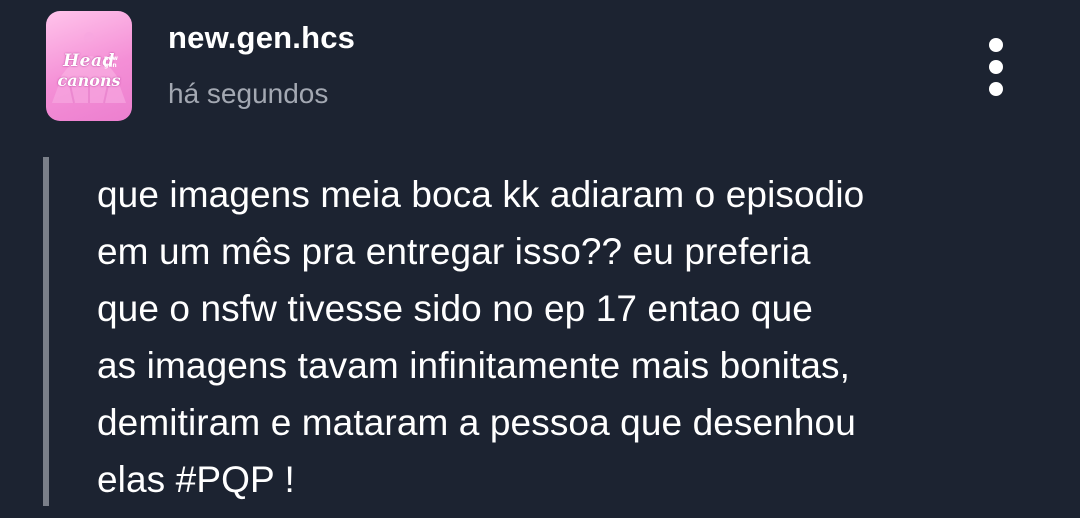 The image size is (1080, 518). What do you see at coordinates (248, 93) in the screenshot?
I see `timestamp: há segundos` at bounding box center [248, 93].